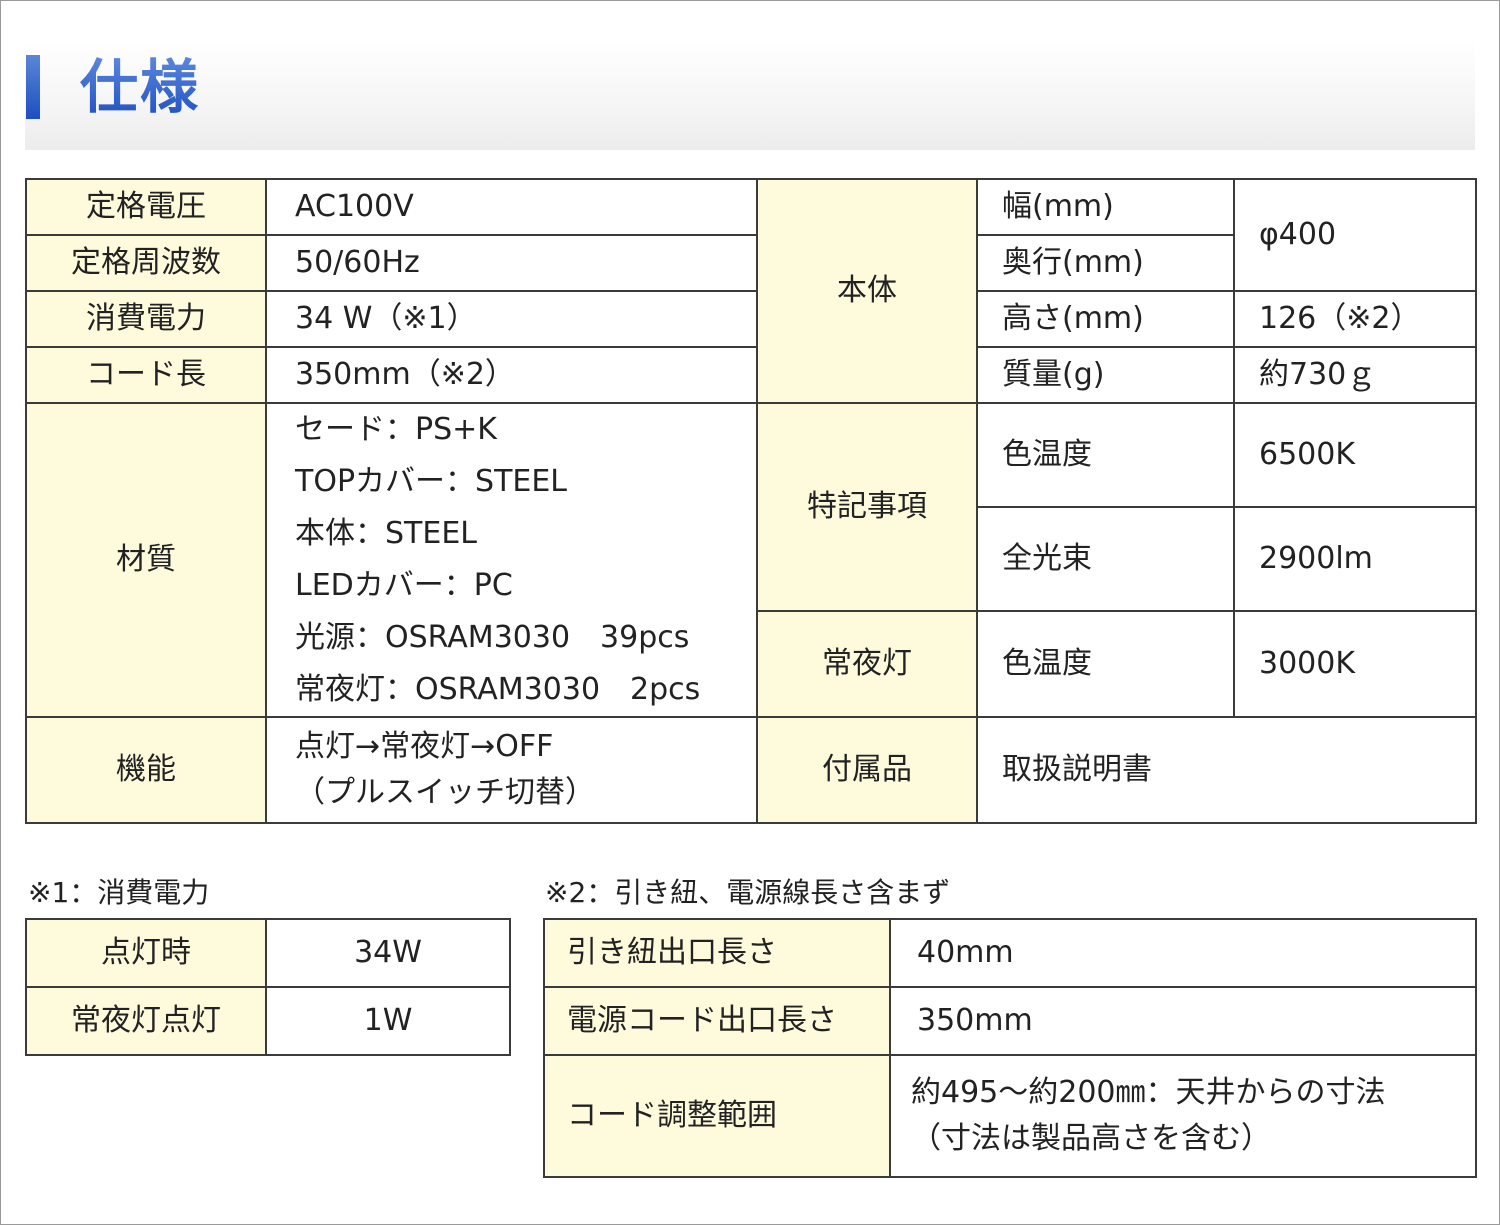 The image size is (1500, 1225). I want to click on lit-value: 34W, so click(388, 953).